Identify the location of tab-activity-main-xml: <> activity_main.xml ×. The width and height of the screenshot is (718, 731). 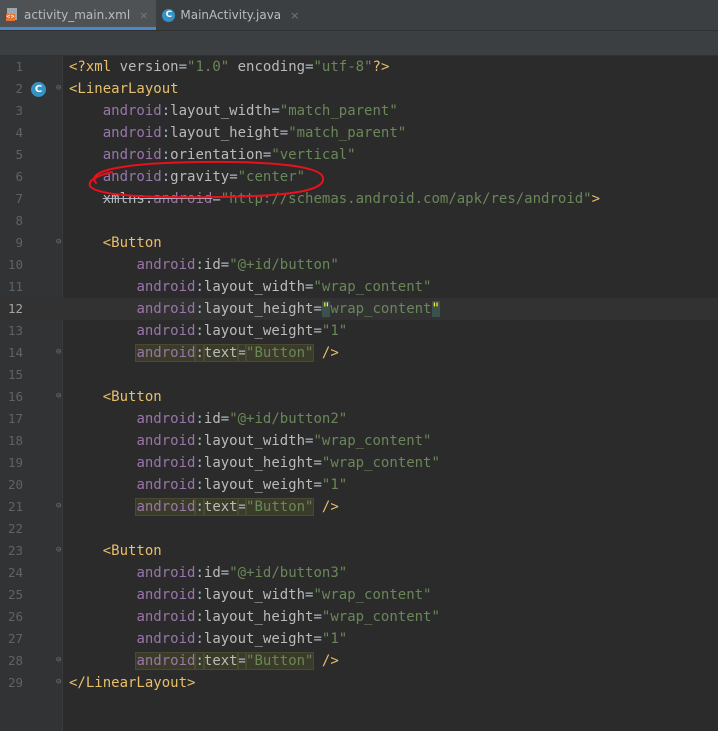
(78, 15).